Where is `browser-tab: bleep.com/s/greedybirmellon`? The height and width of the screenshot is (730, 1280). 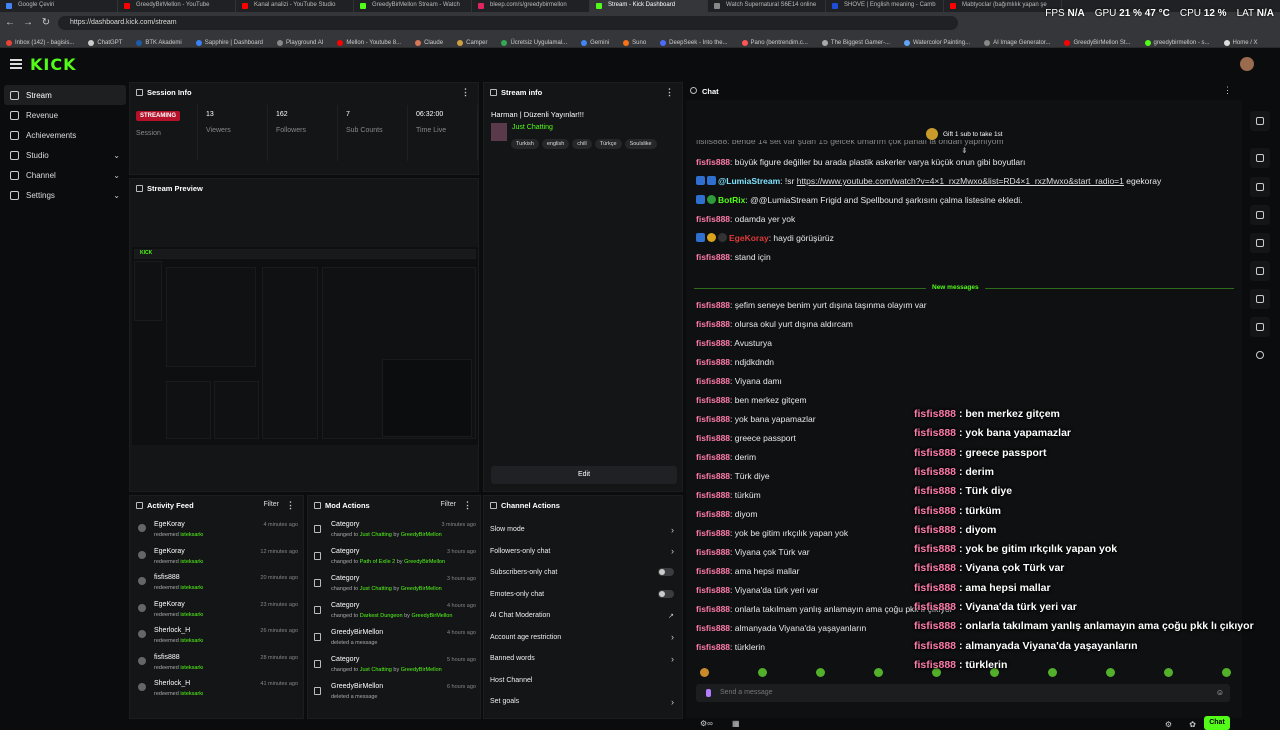 browser-tab: bleep.com/s/greedybirmellon is located at coordinates (531, 6).